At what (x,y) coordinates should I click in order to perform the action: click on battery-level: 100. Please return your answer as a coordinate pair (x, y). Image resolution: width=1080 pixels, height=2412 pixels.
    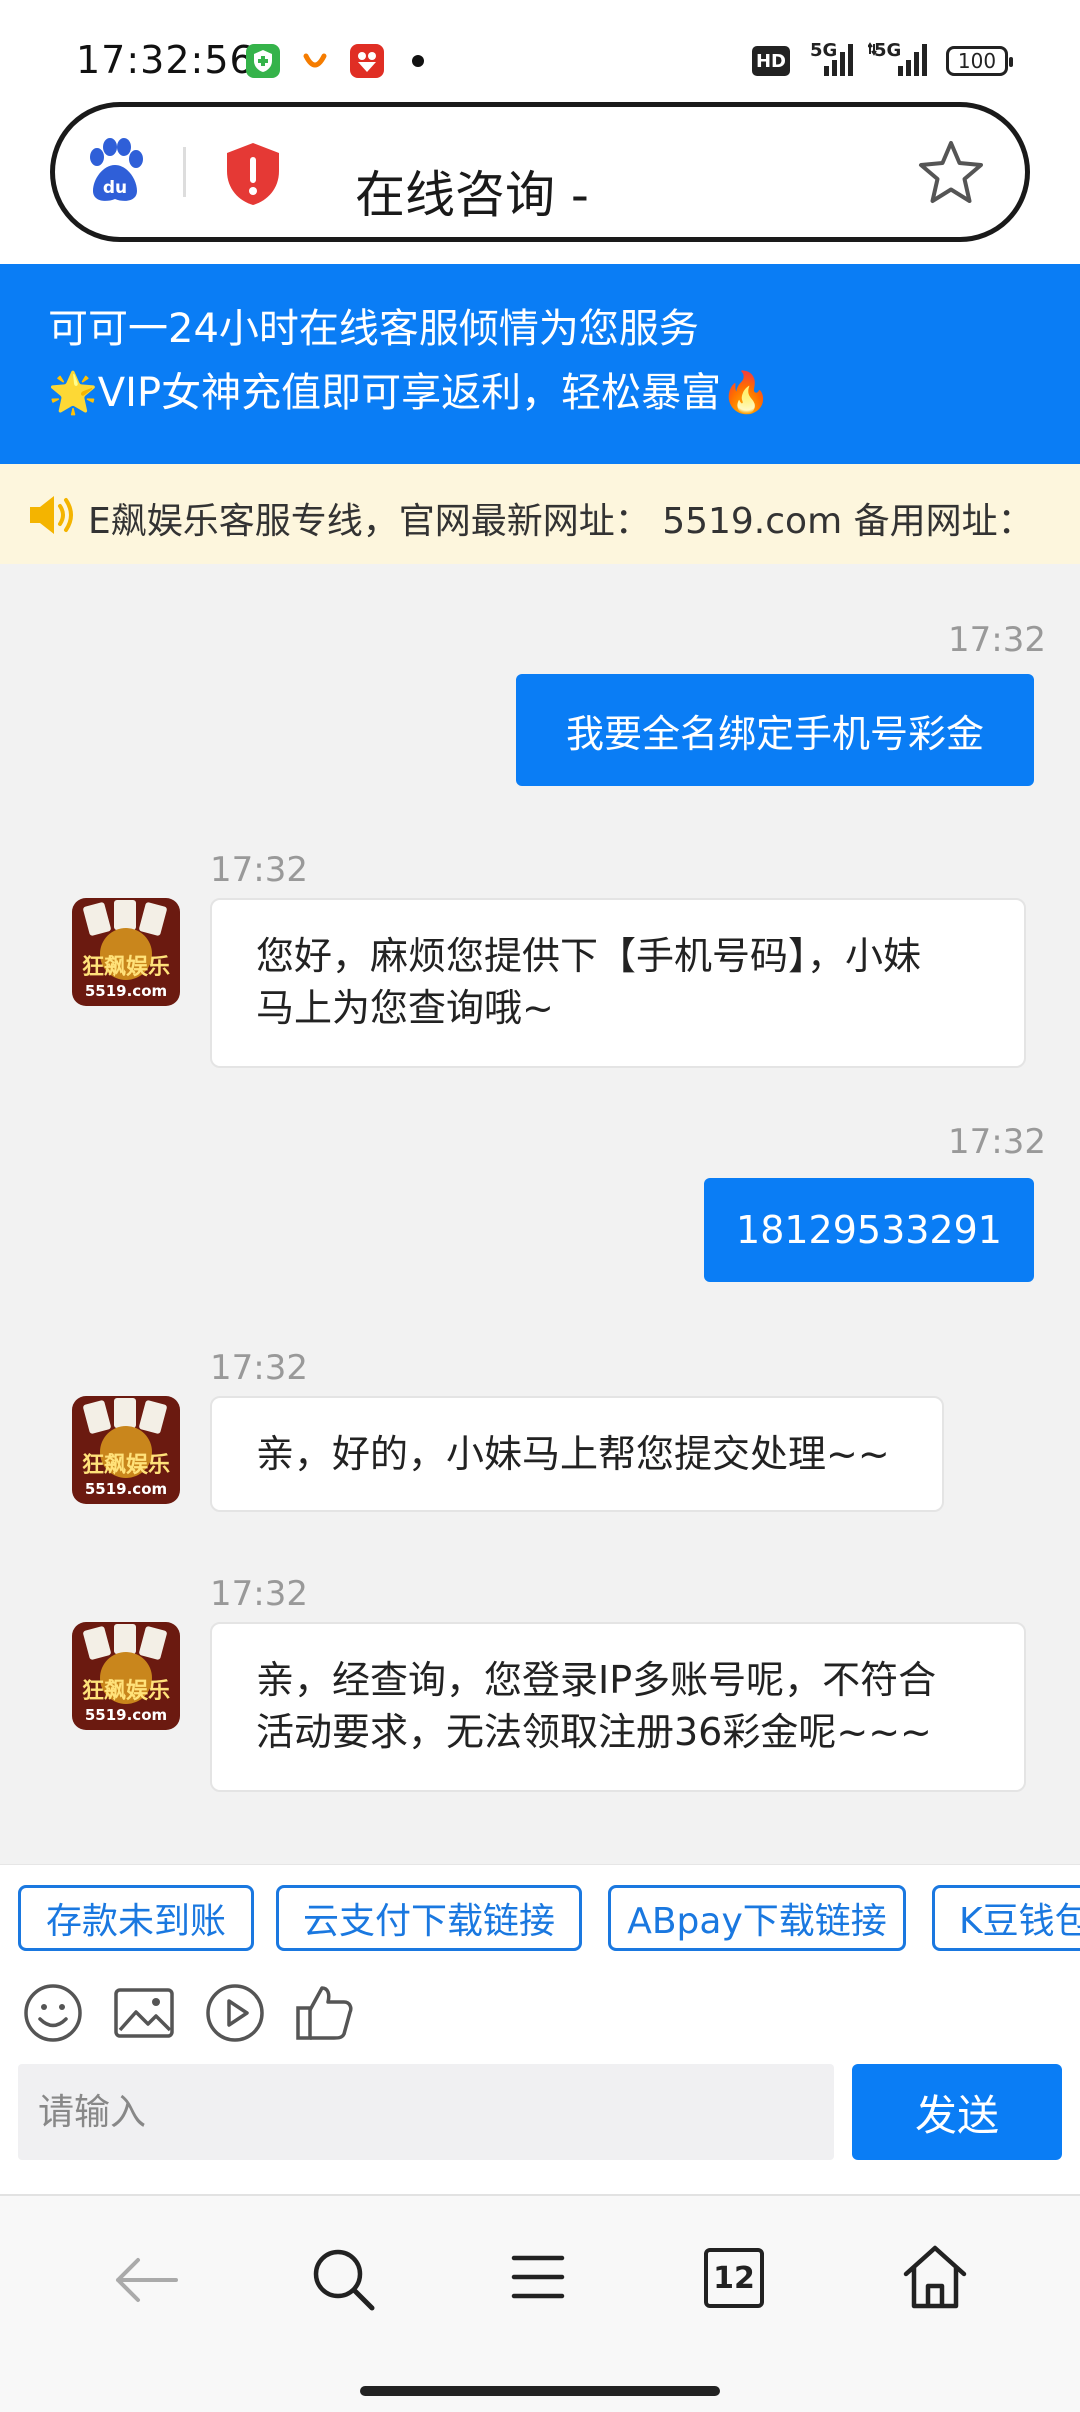
    Looking at the image, I should click on (977, 61).